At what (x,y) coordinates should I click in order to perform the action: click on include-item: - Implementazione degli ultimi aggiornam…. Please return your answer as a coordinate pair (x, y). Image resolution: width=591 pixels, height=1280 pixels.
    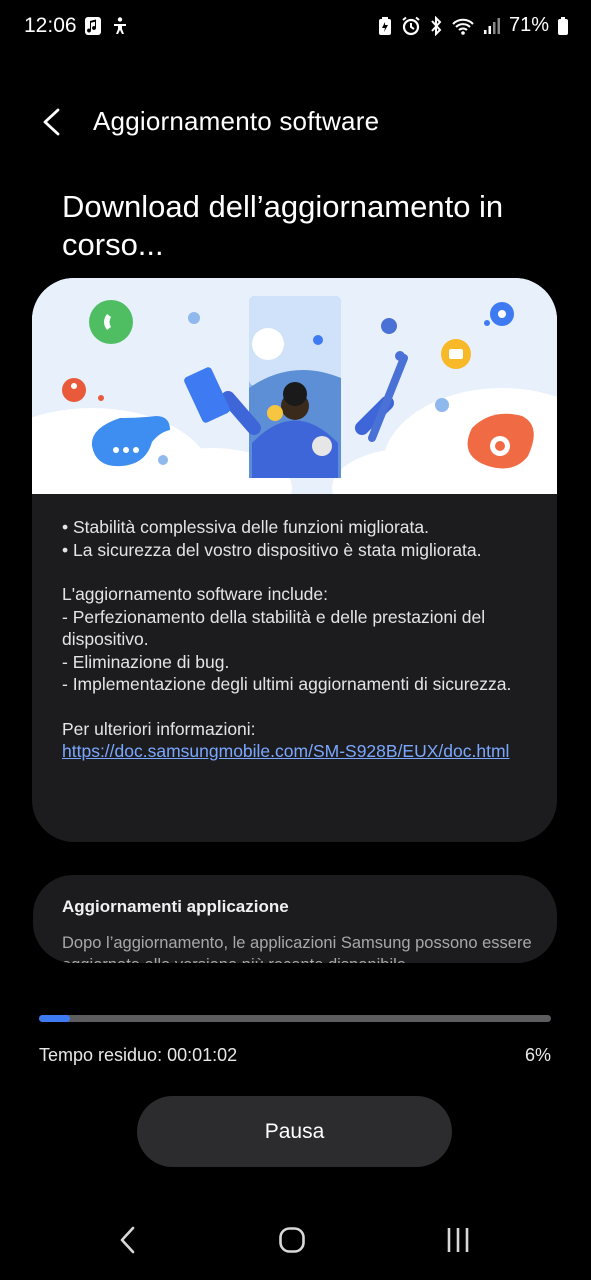
    Looking at the image, I should click on (287, 684).